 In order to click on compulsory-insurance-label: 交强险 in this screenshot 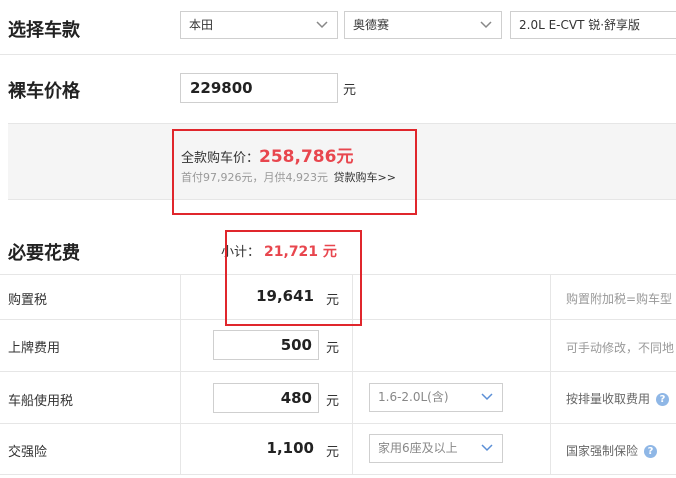, I will do `click(28, 452)`.